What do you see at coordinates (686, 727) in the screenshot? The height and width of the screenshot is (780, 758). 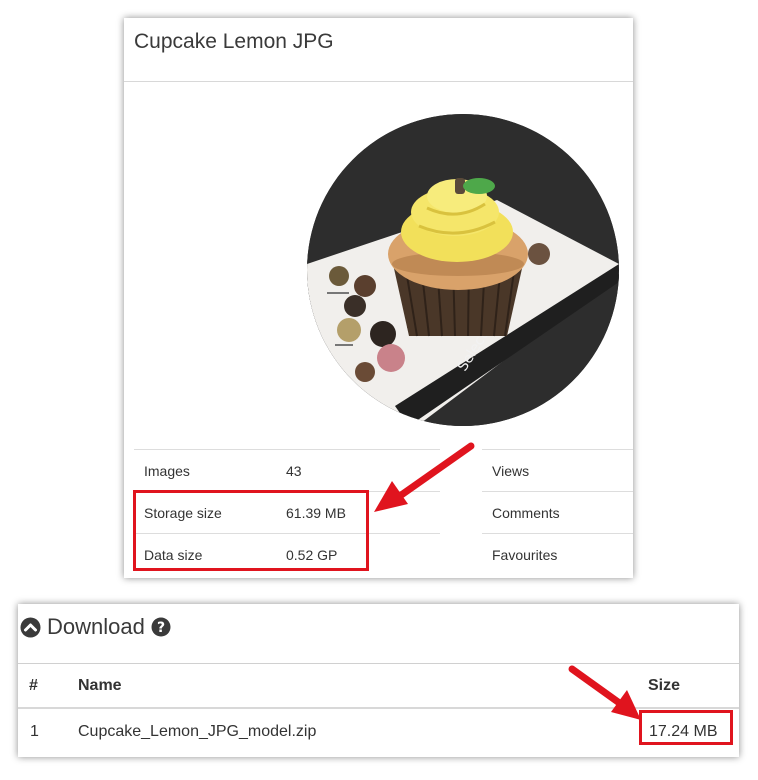 I see `highlight-box-size` at bounding box center [686, 727].